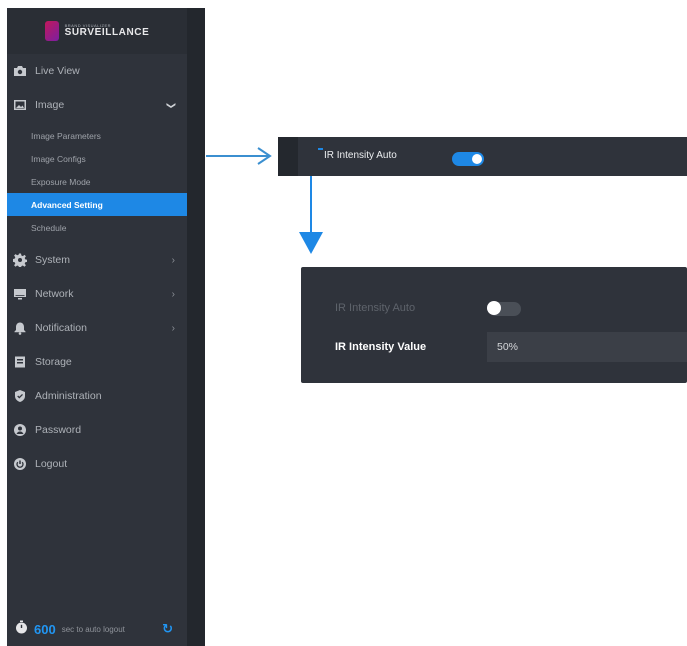  Describe the element at coordinates (20, 396) in the screenshot. I see `shield-icon` at that location.